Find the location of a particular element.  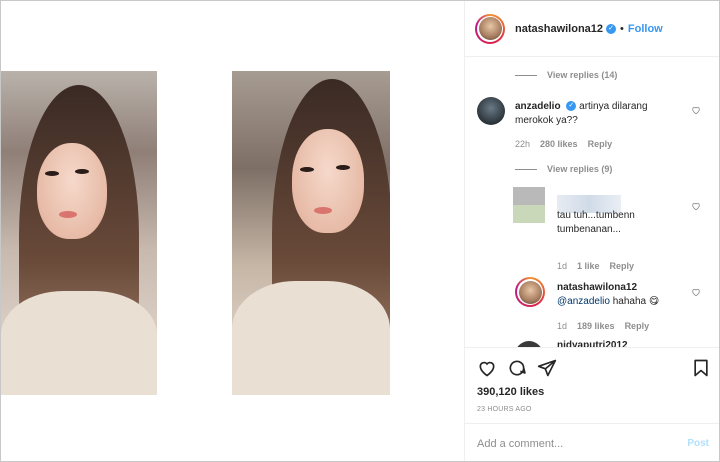

bookmark-icon is located at coordinates (701, 368).